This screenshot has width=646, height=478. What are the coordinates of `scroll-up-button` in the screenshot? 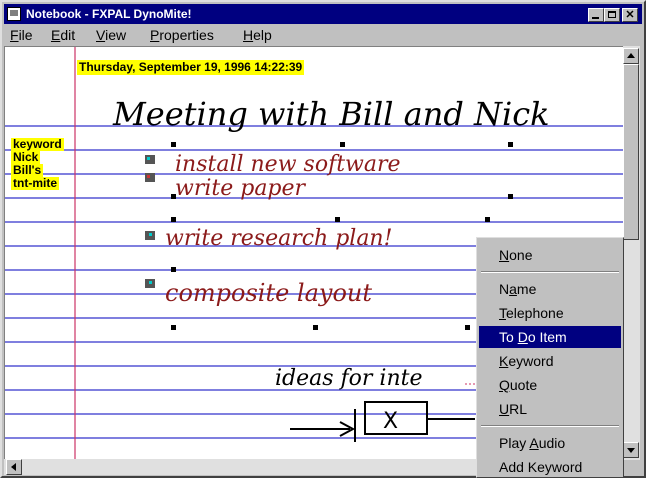 It's located at (631, 56).